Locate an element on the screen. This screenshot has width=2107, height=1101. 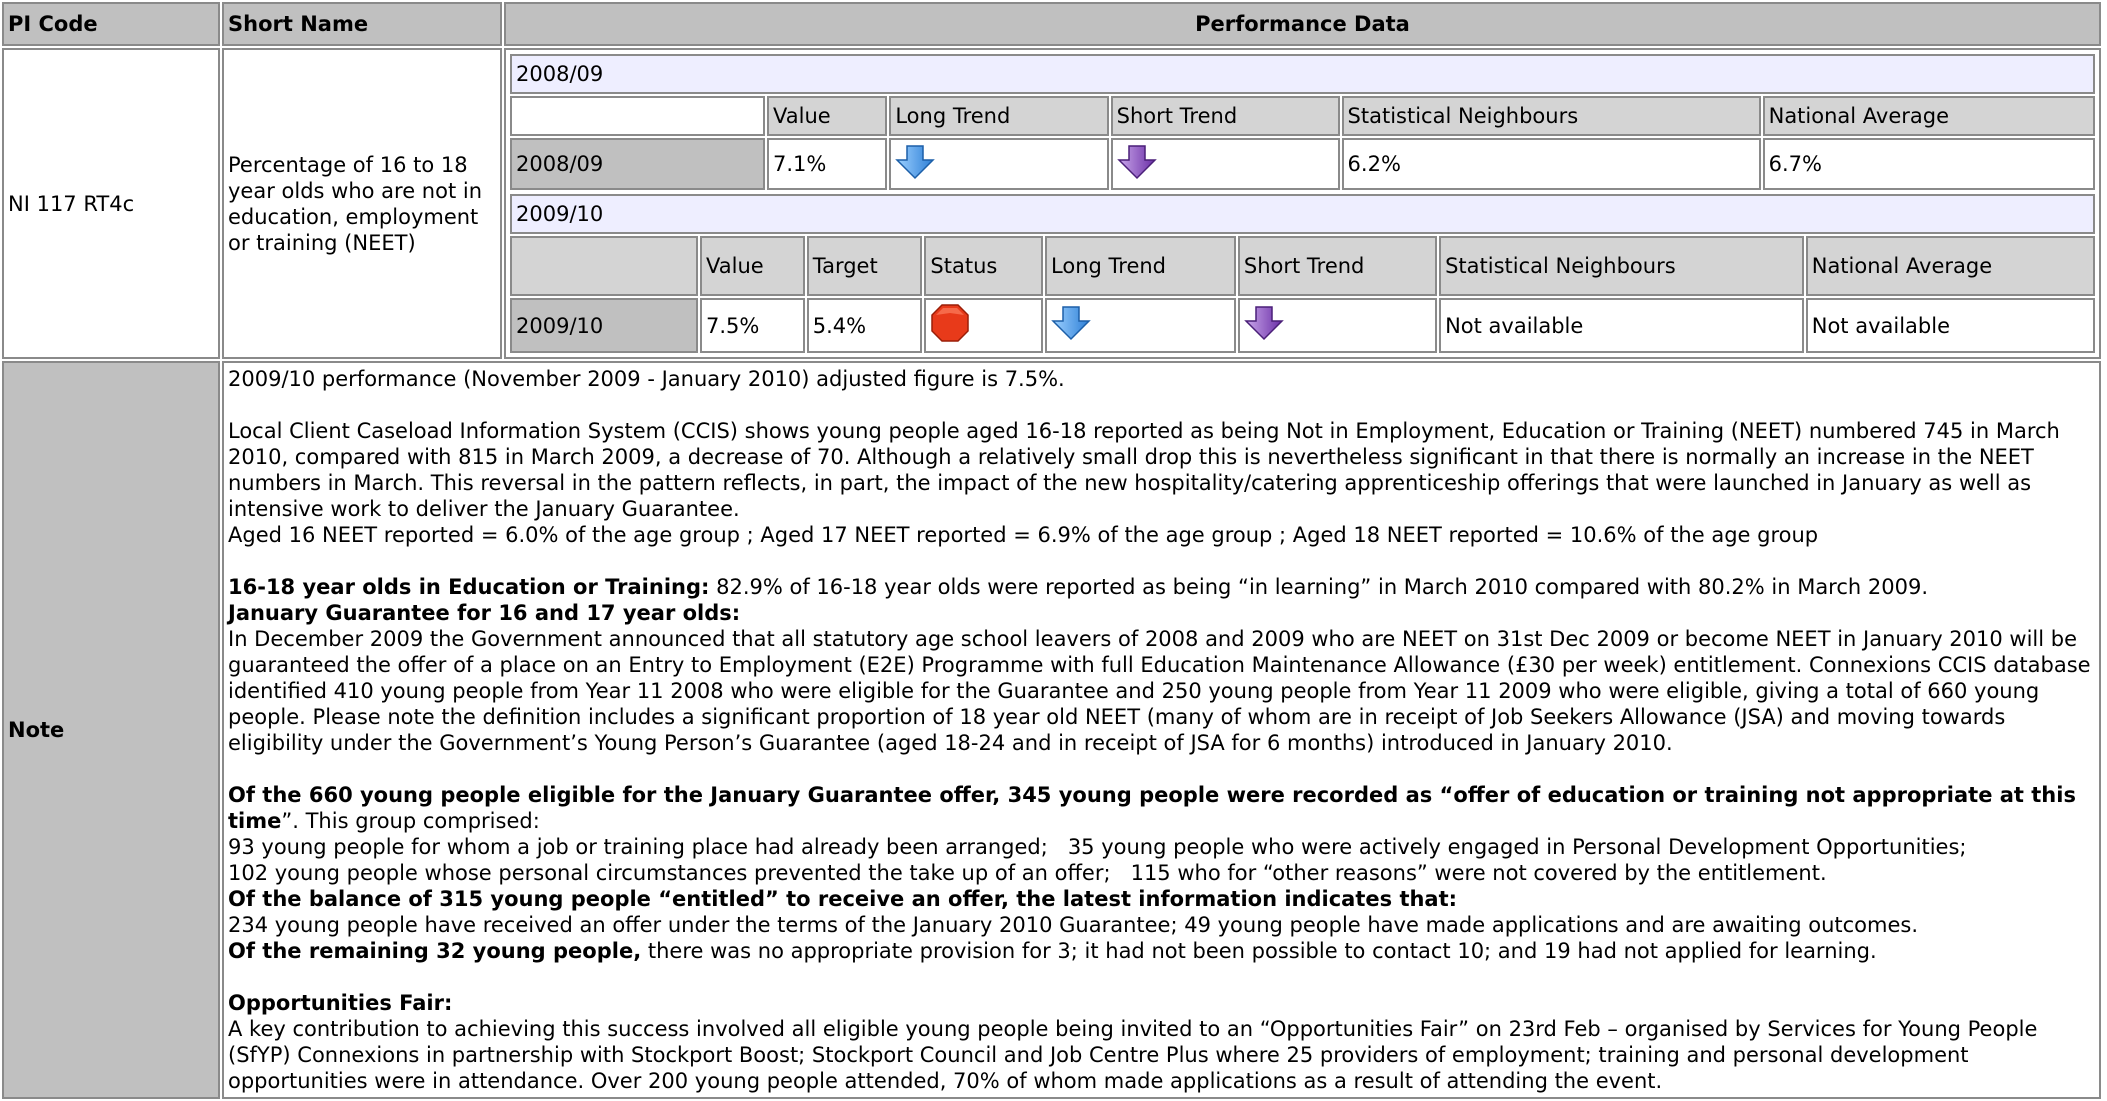
statistical-neighbours-cell: 6.2% is located at coordinates (1551, 164).